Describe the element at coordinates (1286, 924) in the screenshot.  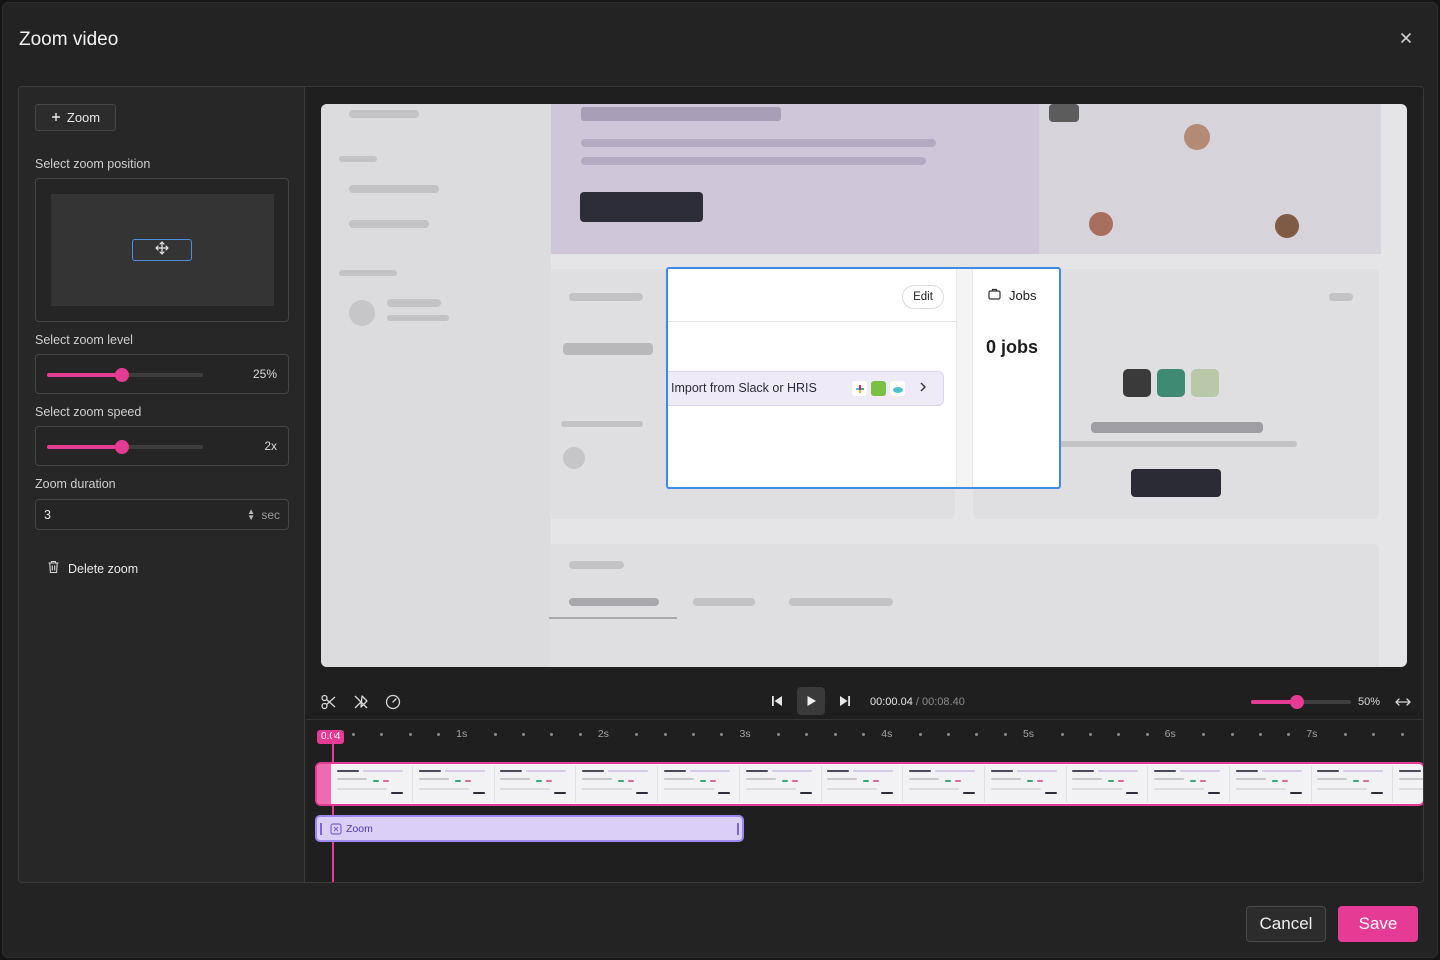
I see `cancel-button: Cancel` at that location.